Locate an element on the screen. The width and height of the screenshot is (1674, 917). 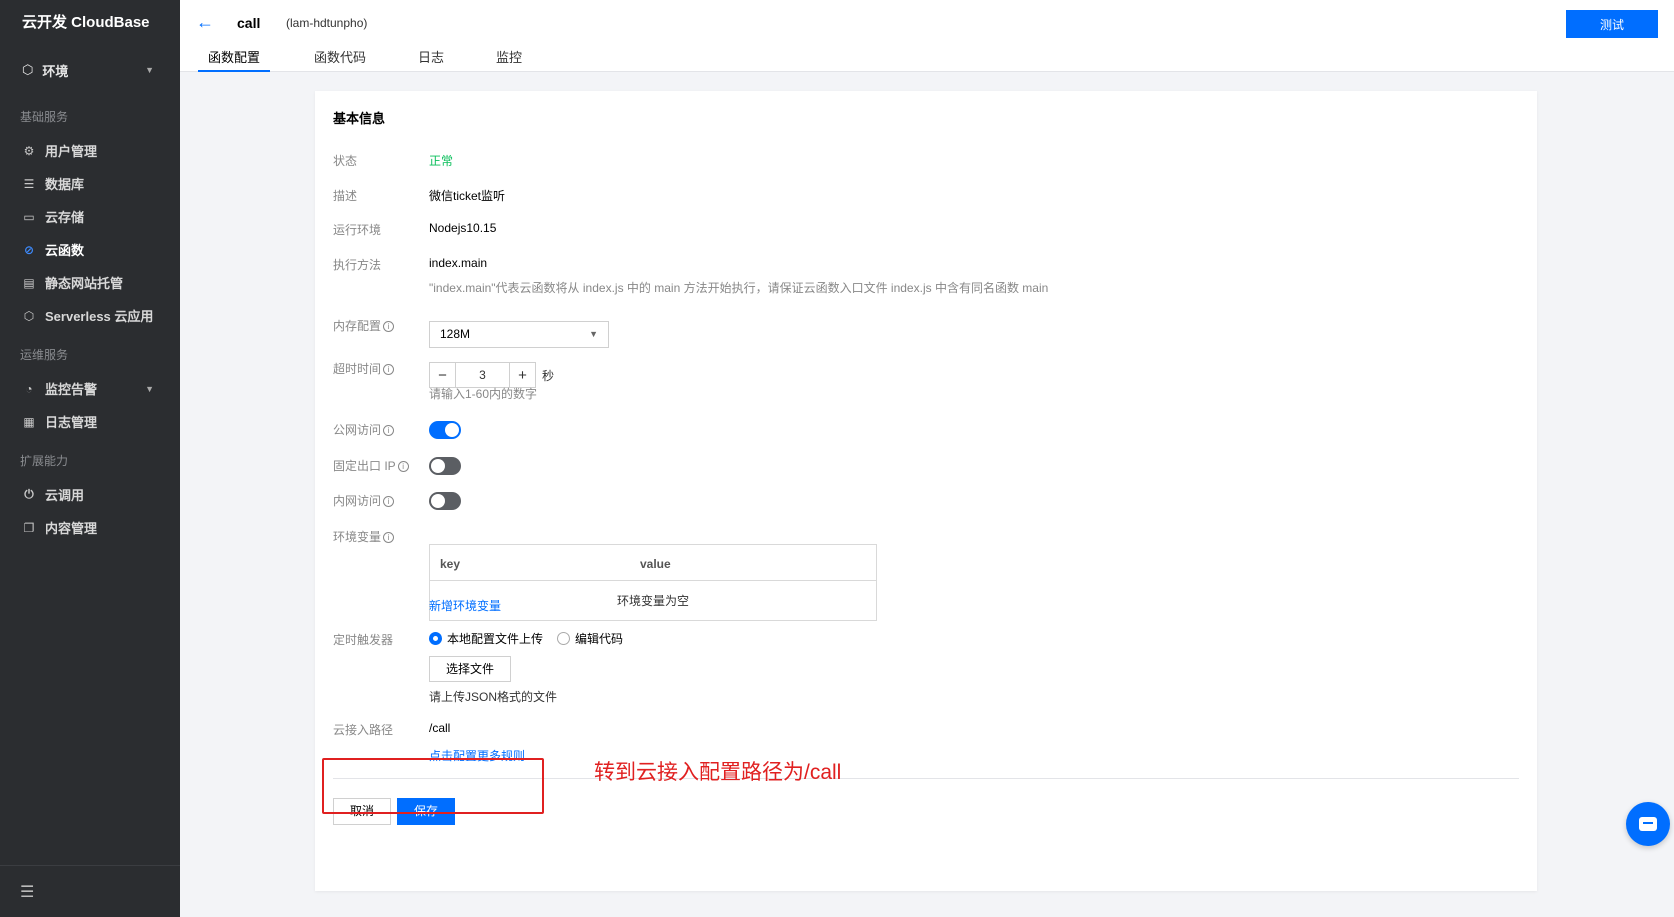
chat-button is located at coordinates (1648, 824).